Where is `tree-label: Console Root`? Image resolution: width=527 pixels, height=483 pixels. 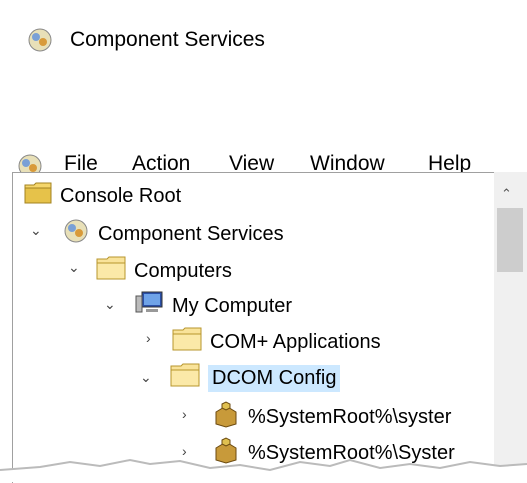 tree-label: Console Root is located at coordinates (121, 195).